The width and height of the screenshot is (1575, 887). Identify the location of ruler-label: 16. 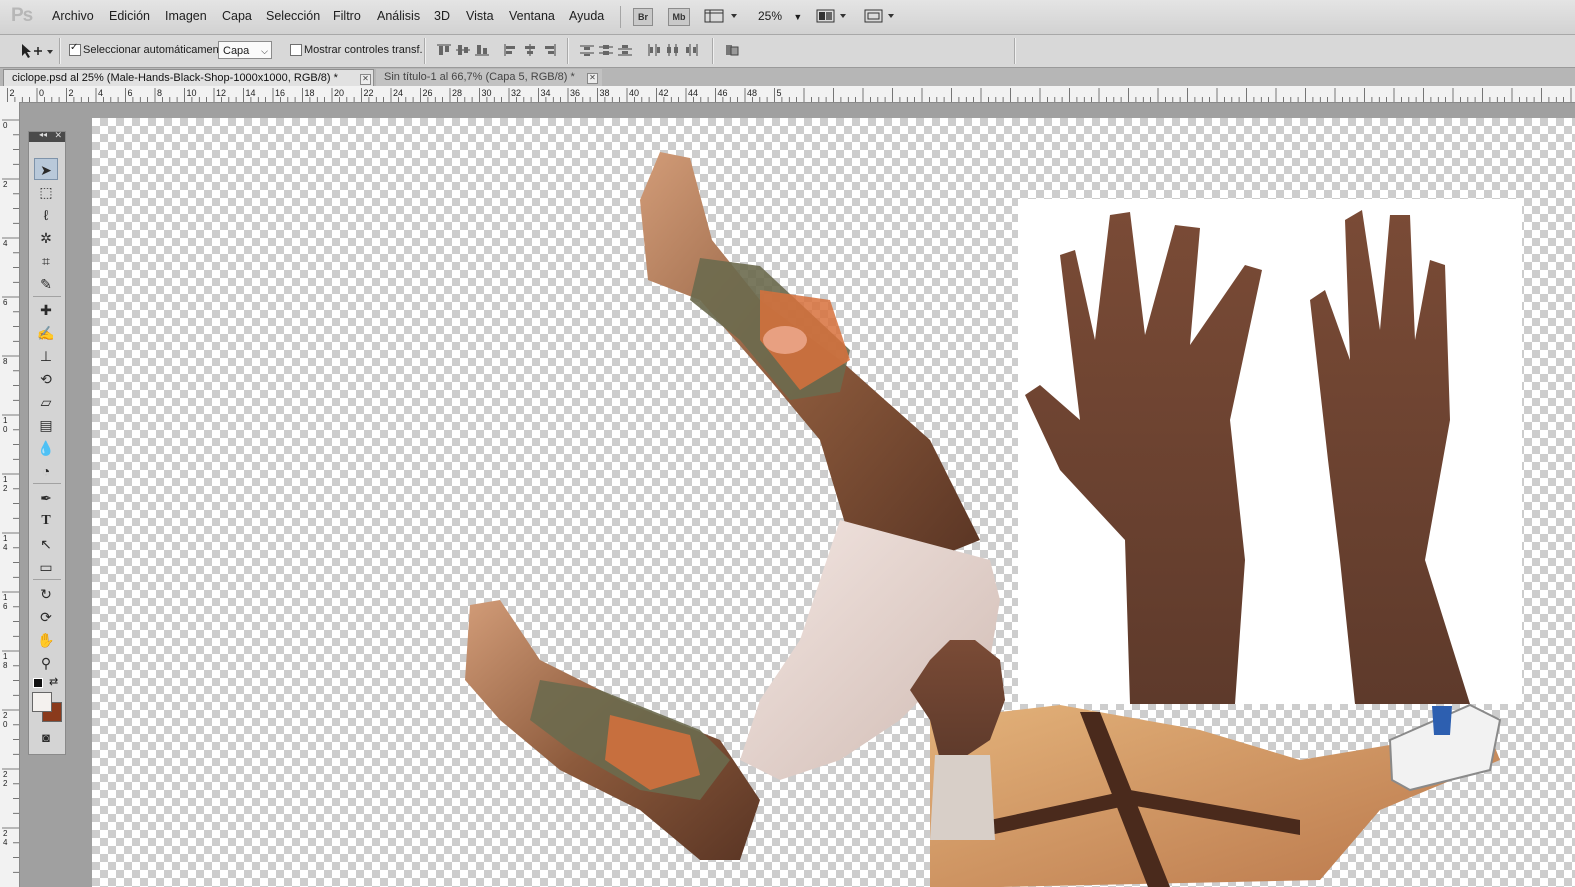
(280, 93).